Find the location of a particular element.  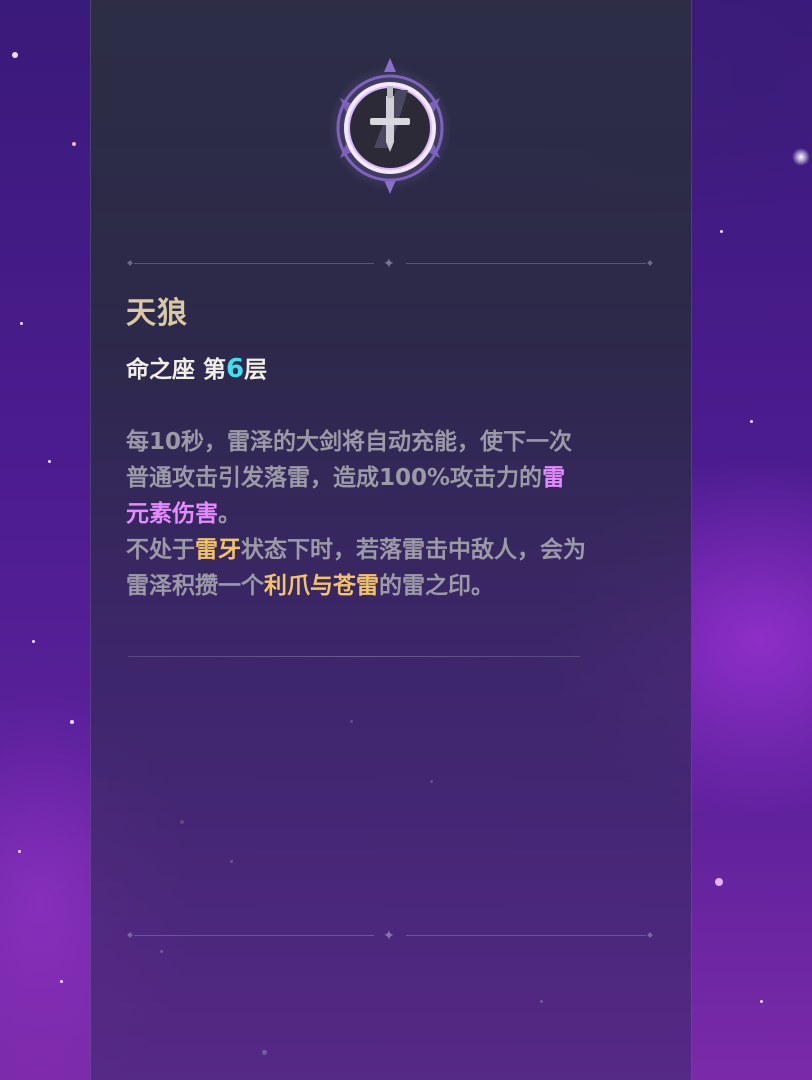

constellation-name: 天狼 is located at coordinates (157, 313).